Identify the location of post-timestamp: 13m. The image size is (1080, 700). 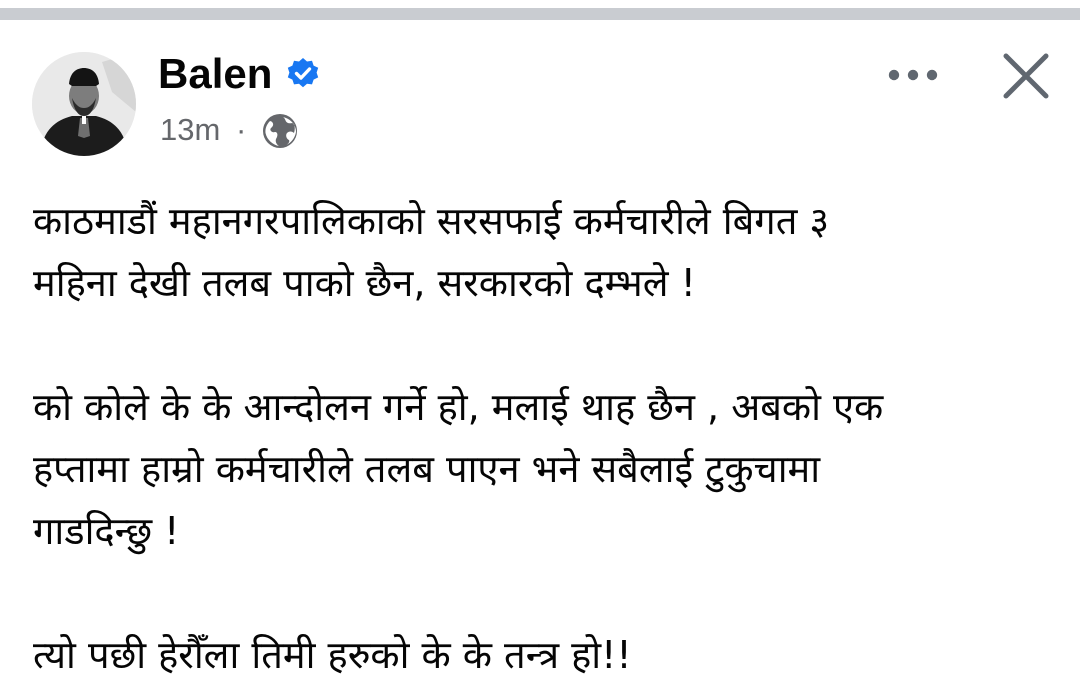
(190, 130).